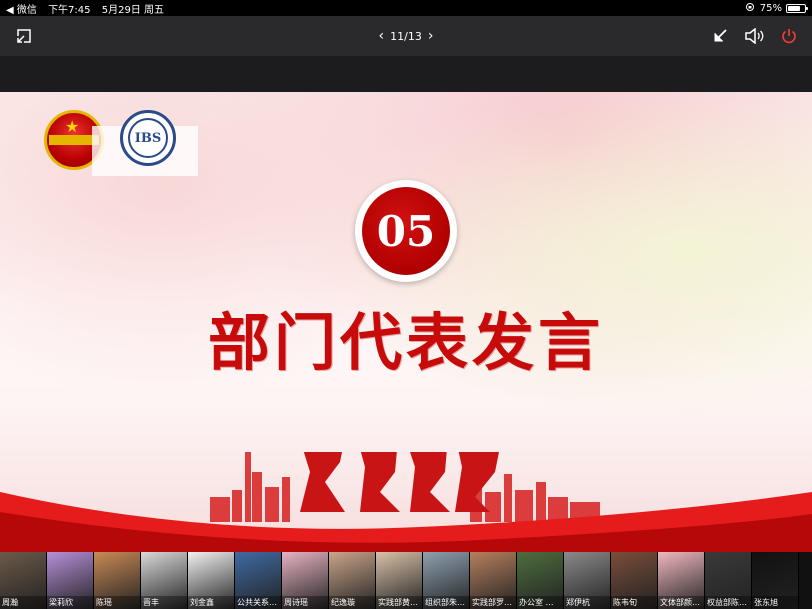 The image size is (812, 609). I want to click on participant-name: 郑伊杭, so click(587, 602).